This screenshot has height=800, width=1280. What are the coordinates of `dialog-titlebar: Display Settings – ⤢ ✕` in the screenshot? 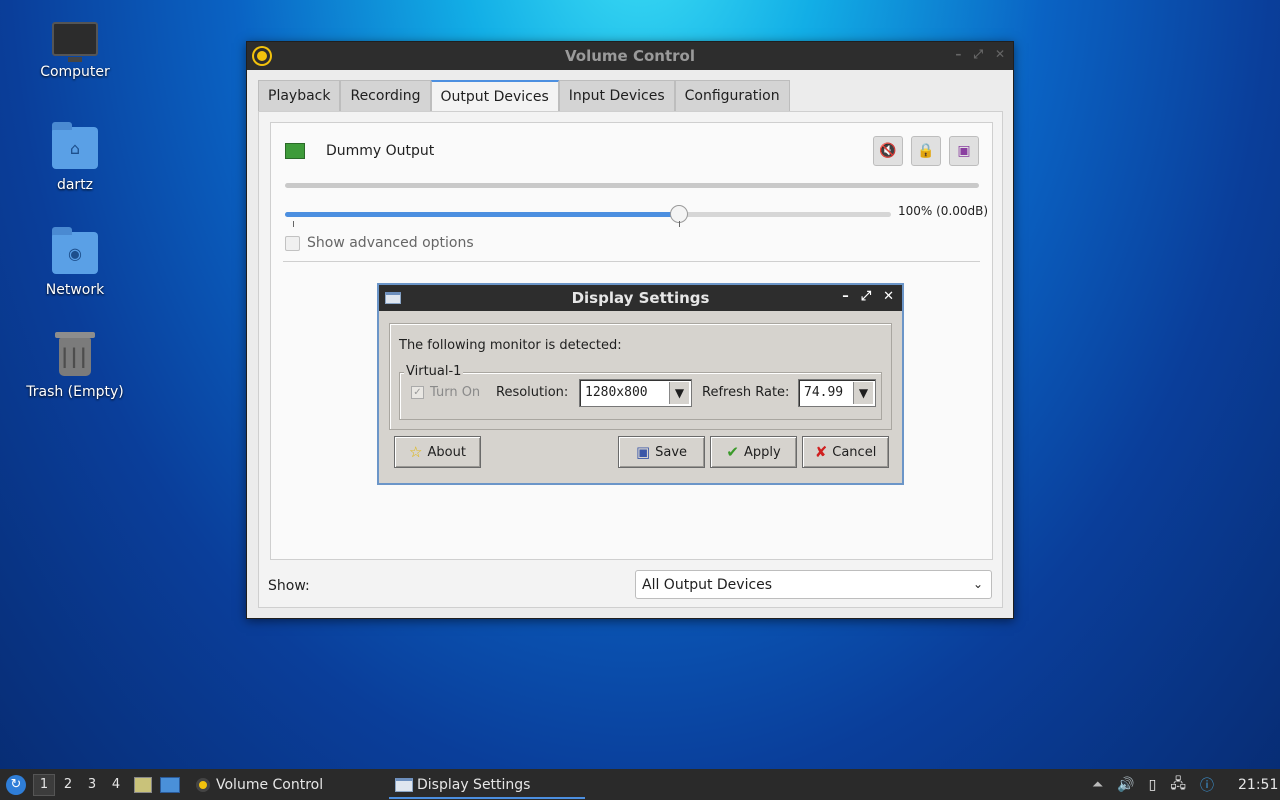 It's located at (640, 298).